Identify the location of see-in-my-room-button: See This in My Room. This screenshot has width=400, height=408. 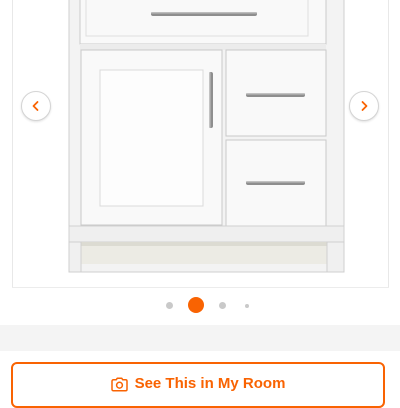
(198, 385).